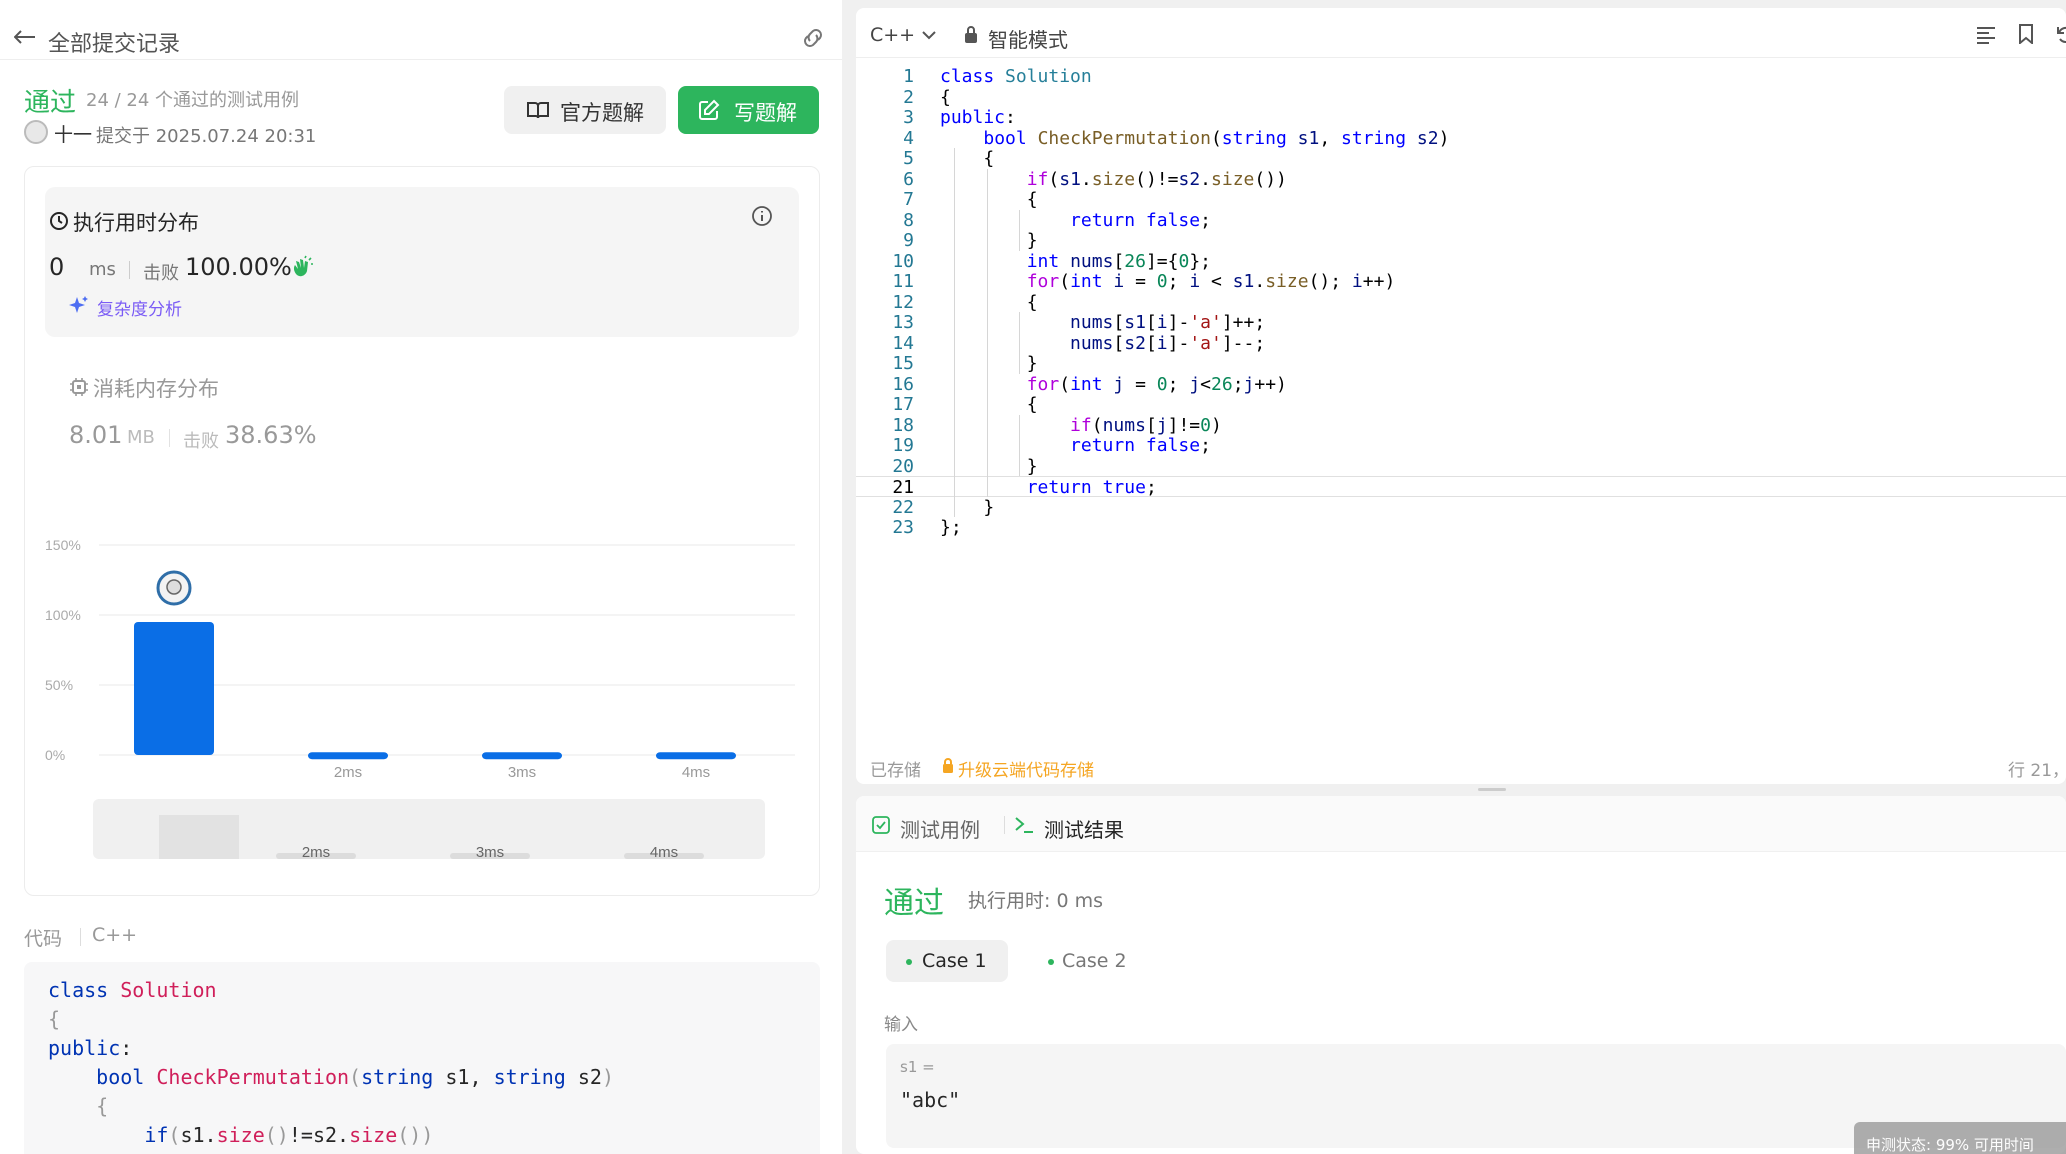 This screenshot has width=2066, height=1154. What do you see at coordinates (115, 935) in the screenshot?
I see `code-language: C++` at bounding box center [115, 935].